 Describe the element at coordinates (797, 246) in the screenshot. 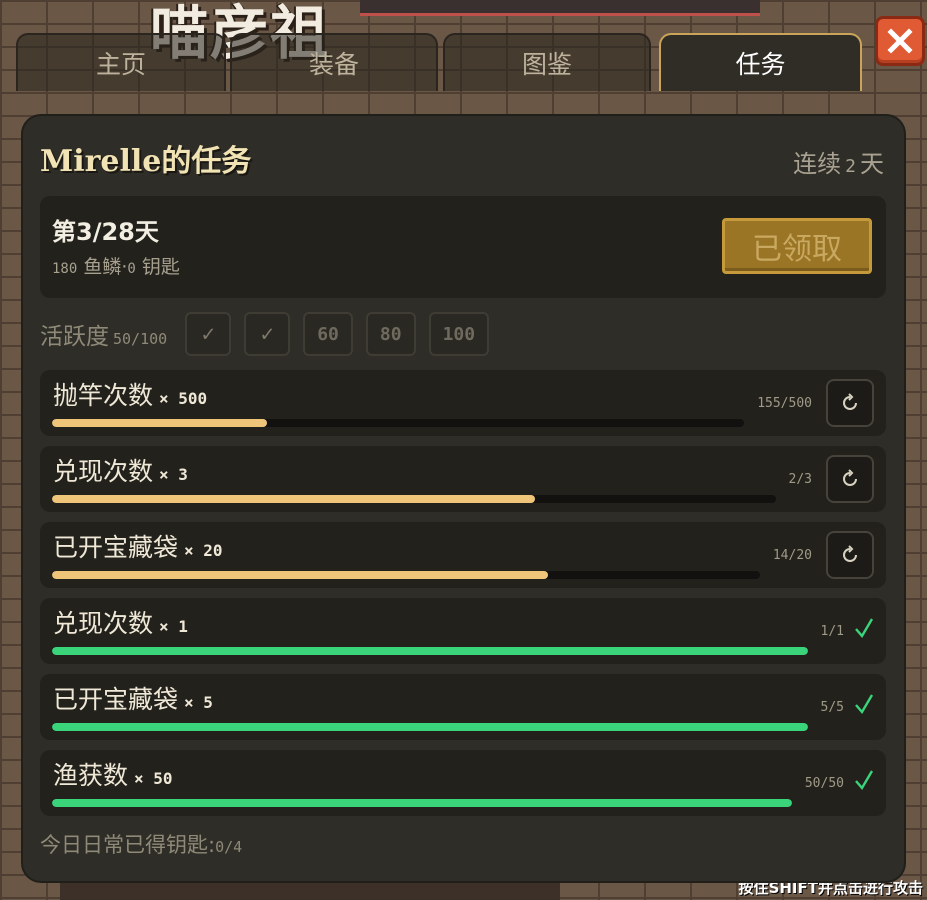

I see `claim-button: 已领取` at that location.